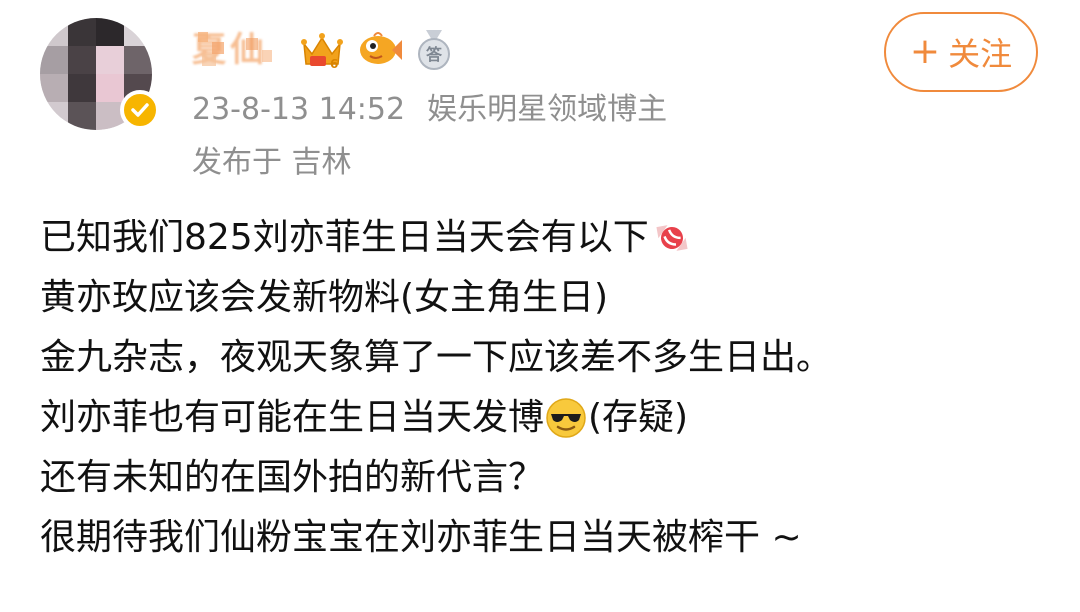  What do you see at coordinates (925, 51) in the screenshot?
I see `plus-icon: +` at bounding box center [925, 51].